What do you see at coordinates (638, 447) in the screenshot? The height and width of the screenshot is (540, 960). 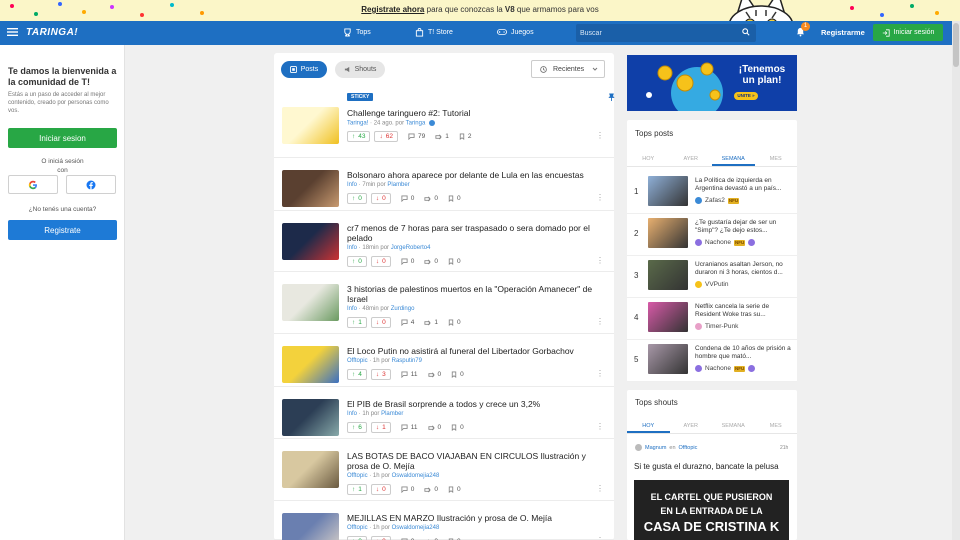 I see `avatar` at bounding box center [638, 447].